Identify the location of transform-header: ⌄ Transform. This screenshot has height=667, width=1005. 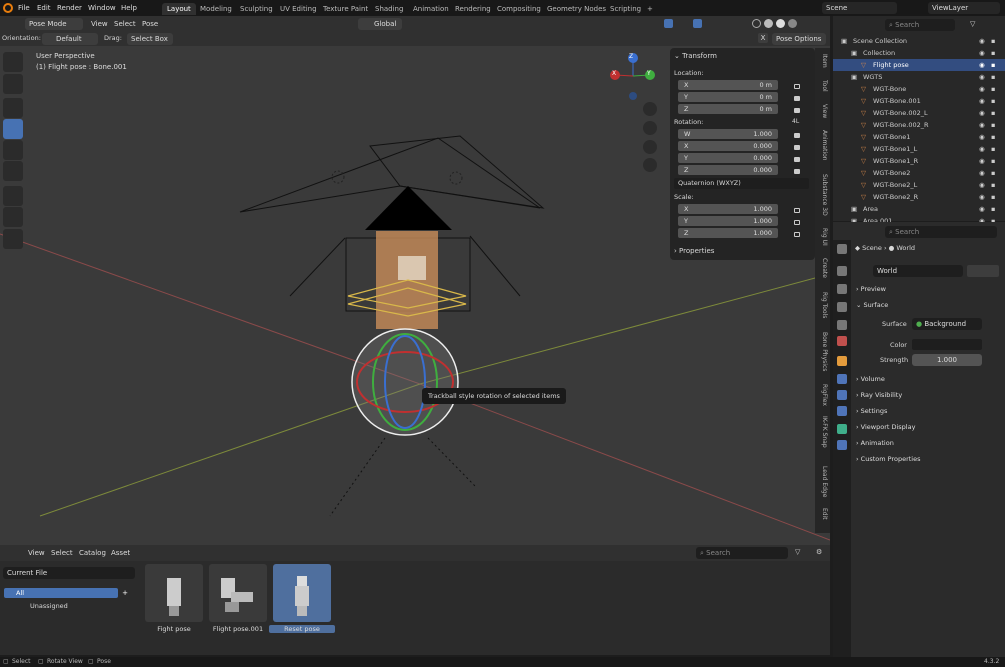
(695, 56).